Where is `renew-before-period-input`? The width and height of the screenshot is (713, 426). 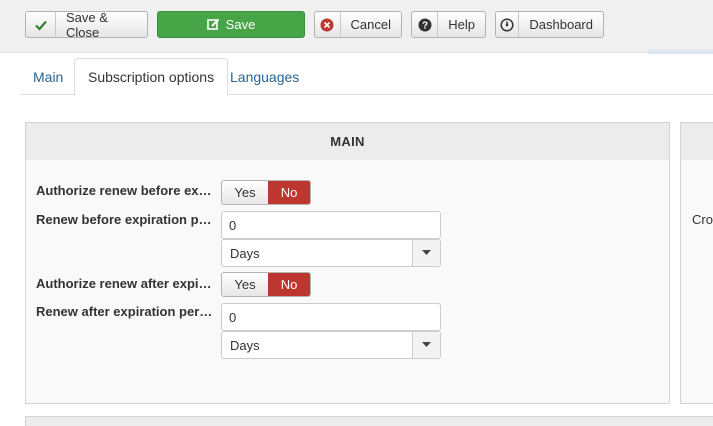 renew-before-period-input is located at coordinates (331, 225).